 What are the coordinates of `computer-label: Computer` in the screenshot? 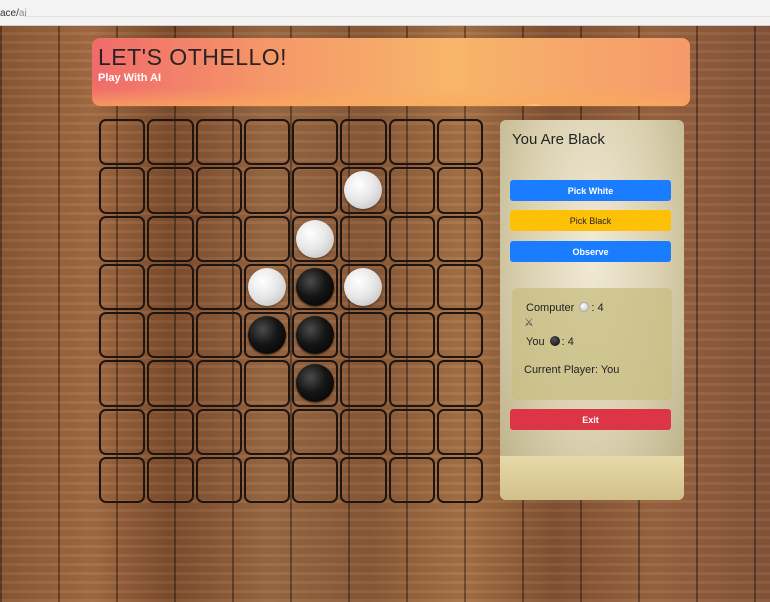 It's located at (550, 308).